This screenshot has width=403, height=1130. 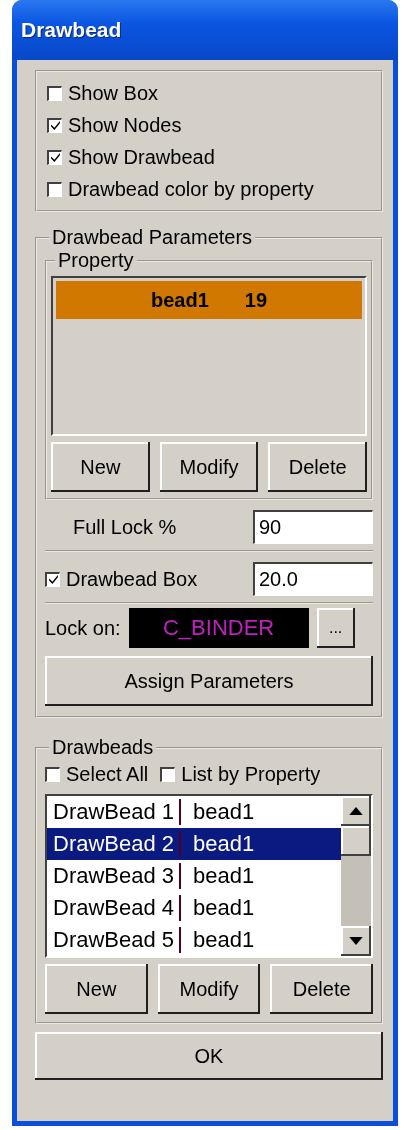 I want to click on property-button: New, so click(x=100, y=467).